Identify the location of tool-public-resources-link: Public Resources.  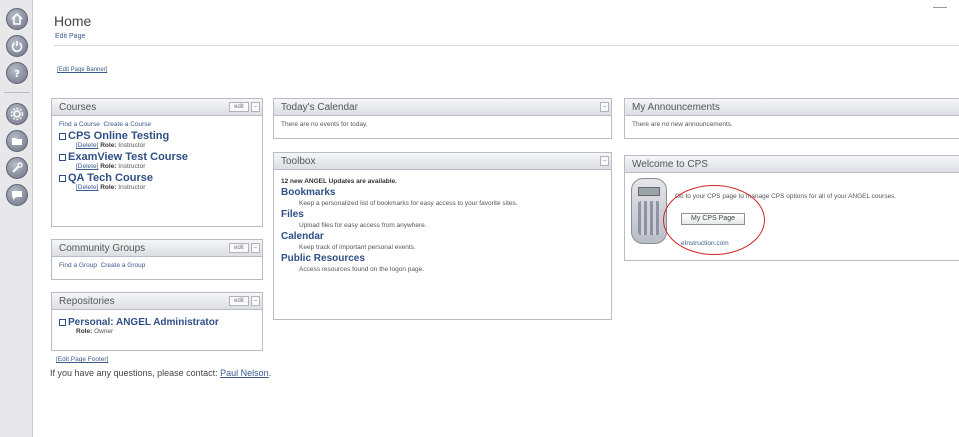
(442, 258).